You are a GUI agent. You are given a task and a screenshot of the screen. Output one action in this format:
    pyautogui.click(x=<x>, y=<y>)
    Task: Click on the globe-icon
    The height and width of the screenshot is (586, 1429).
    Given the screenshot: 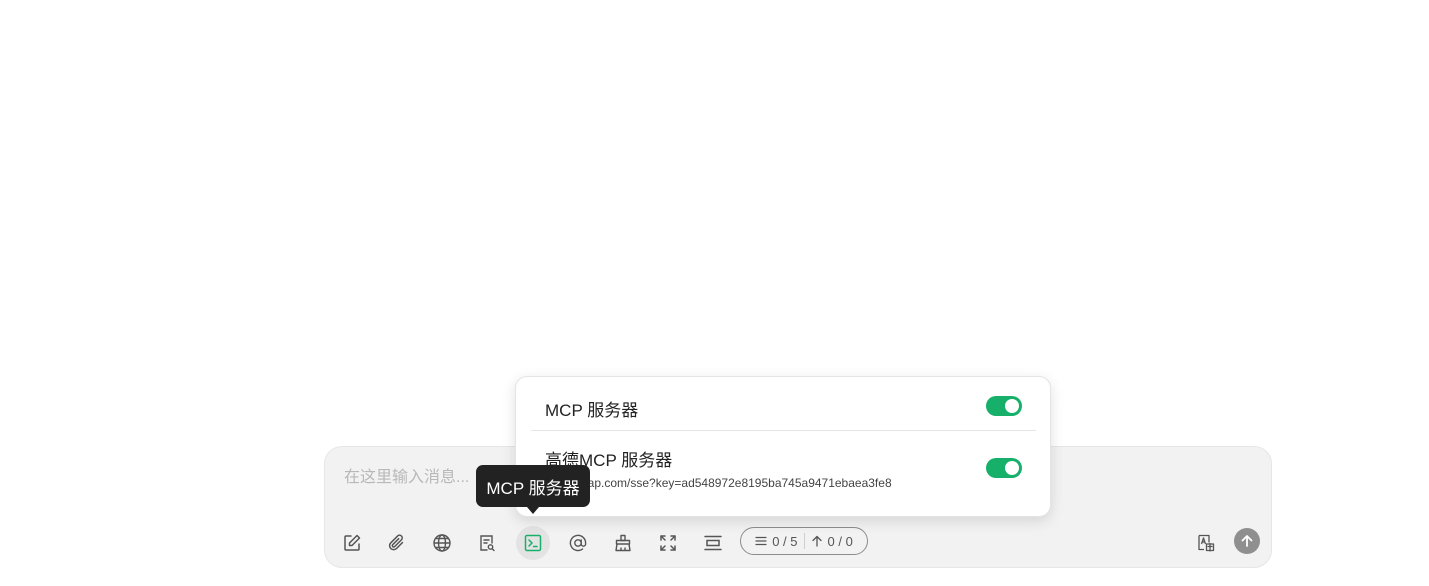 What is the action you would take?
    pyautogui.click(x=442, y=543)
    